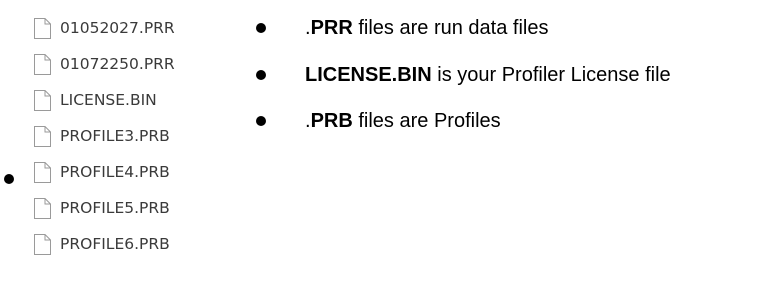 The image size is (773, 289). I want to click on note-keyword: LICENSE.BIN, so click(368, 75).